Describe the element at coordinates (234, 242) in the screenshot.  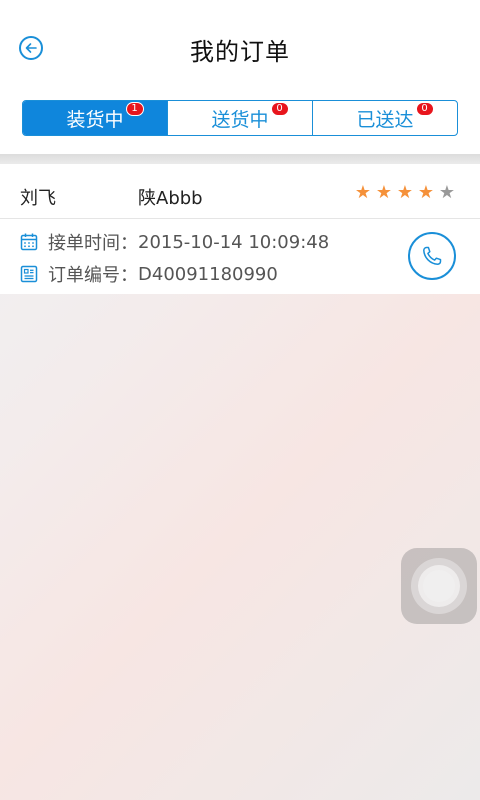
I see `order-time-value: 2015-10-14 10:09:48` at that location.